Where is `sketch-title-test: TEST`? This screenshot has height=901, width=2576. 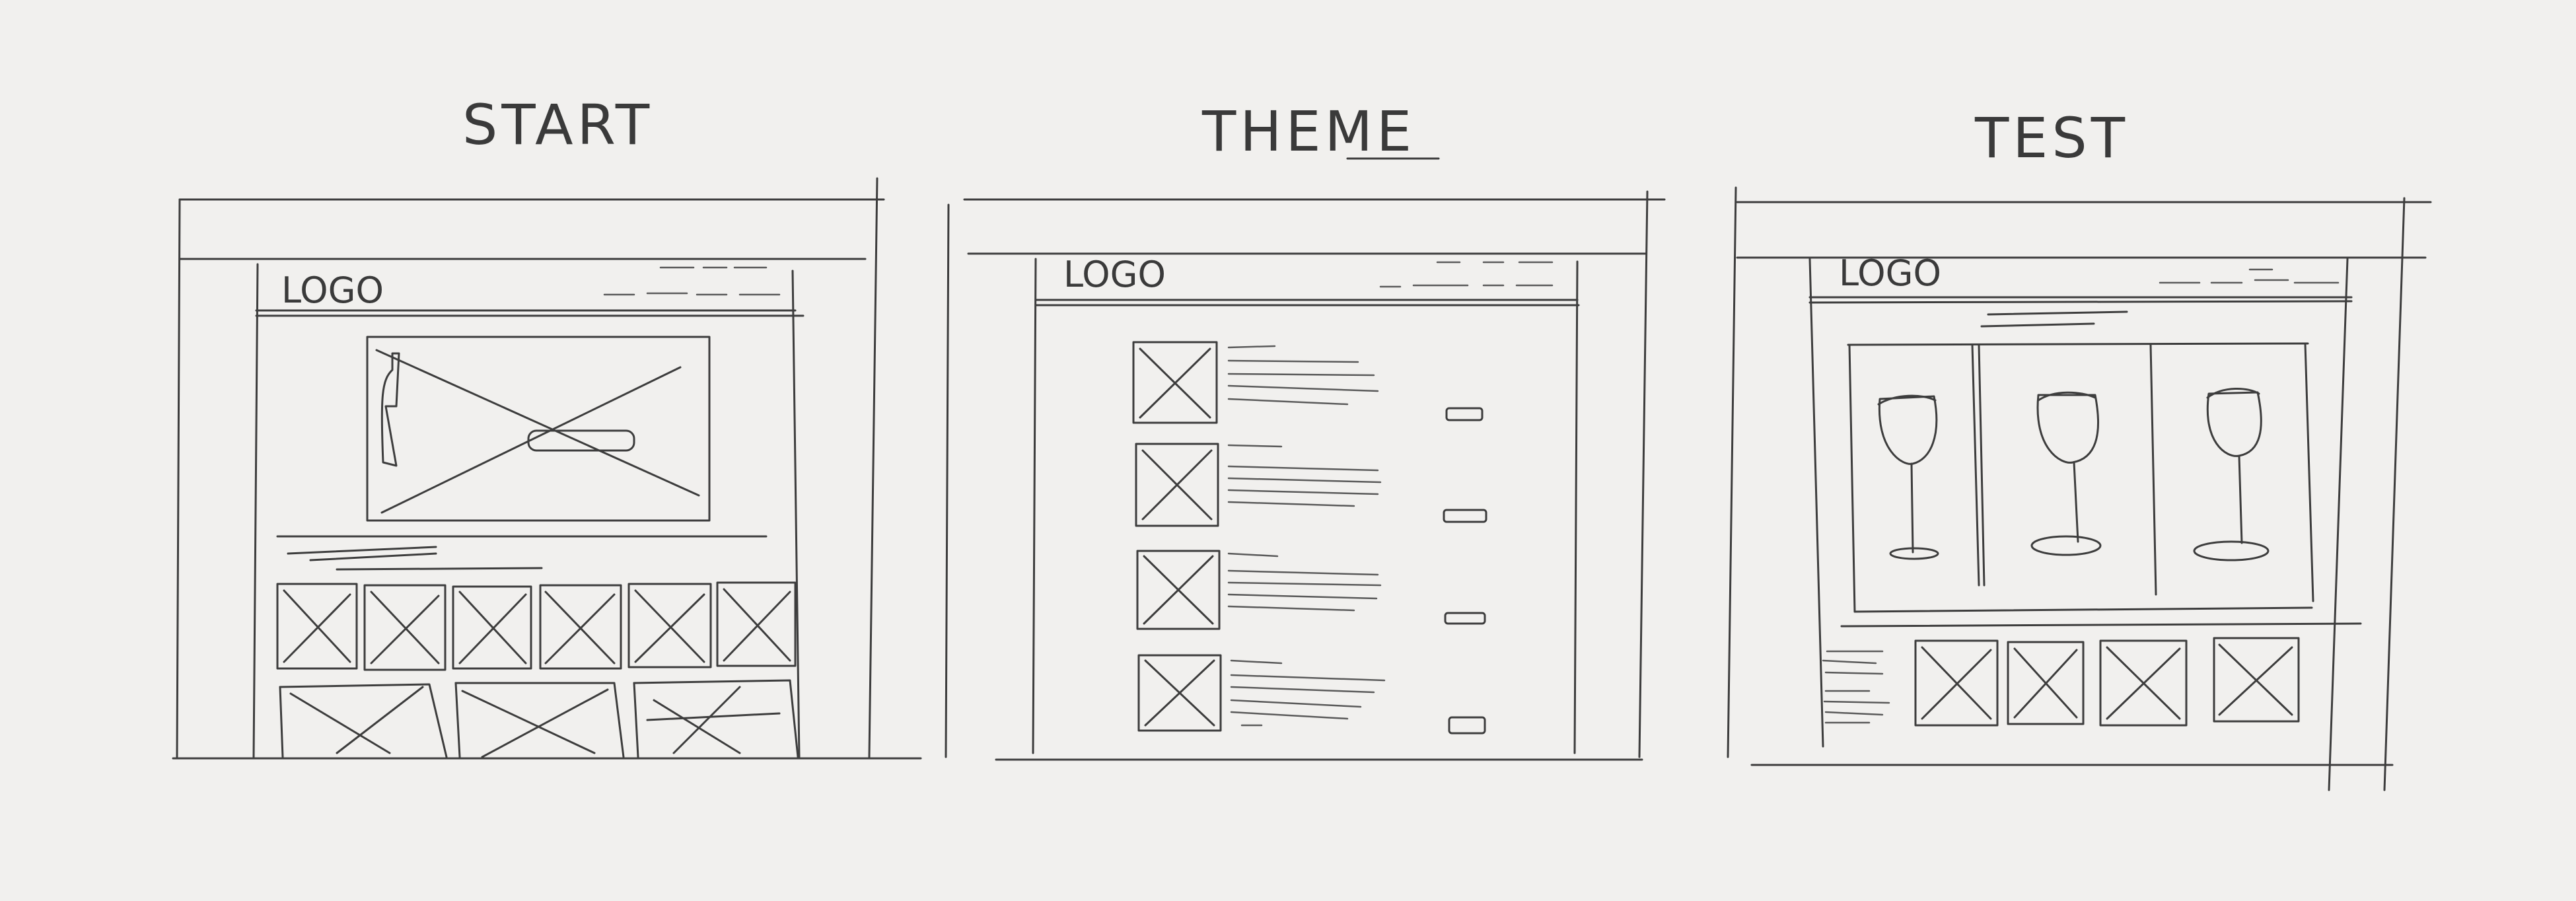 sketch-title-test: TEST is located at coordinates (2052, 138).